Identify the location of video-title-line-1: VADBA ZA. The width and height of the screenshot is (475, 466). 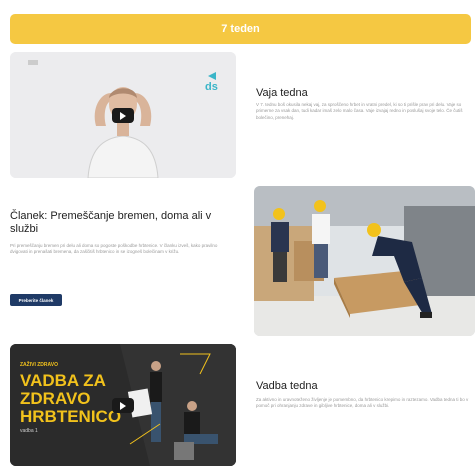
(63, 380).